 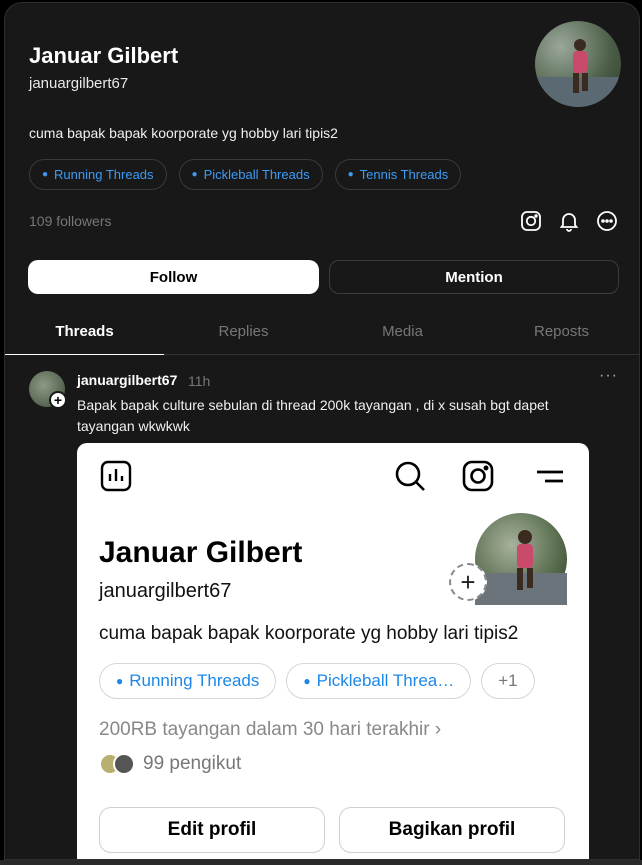 I want to click on bell-icon, so click(x=569, y=221).